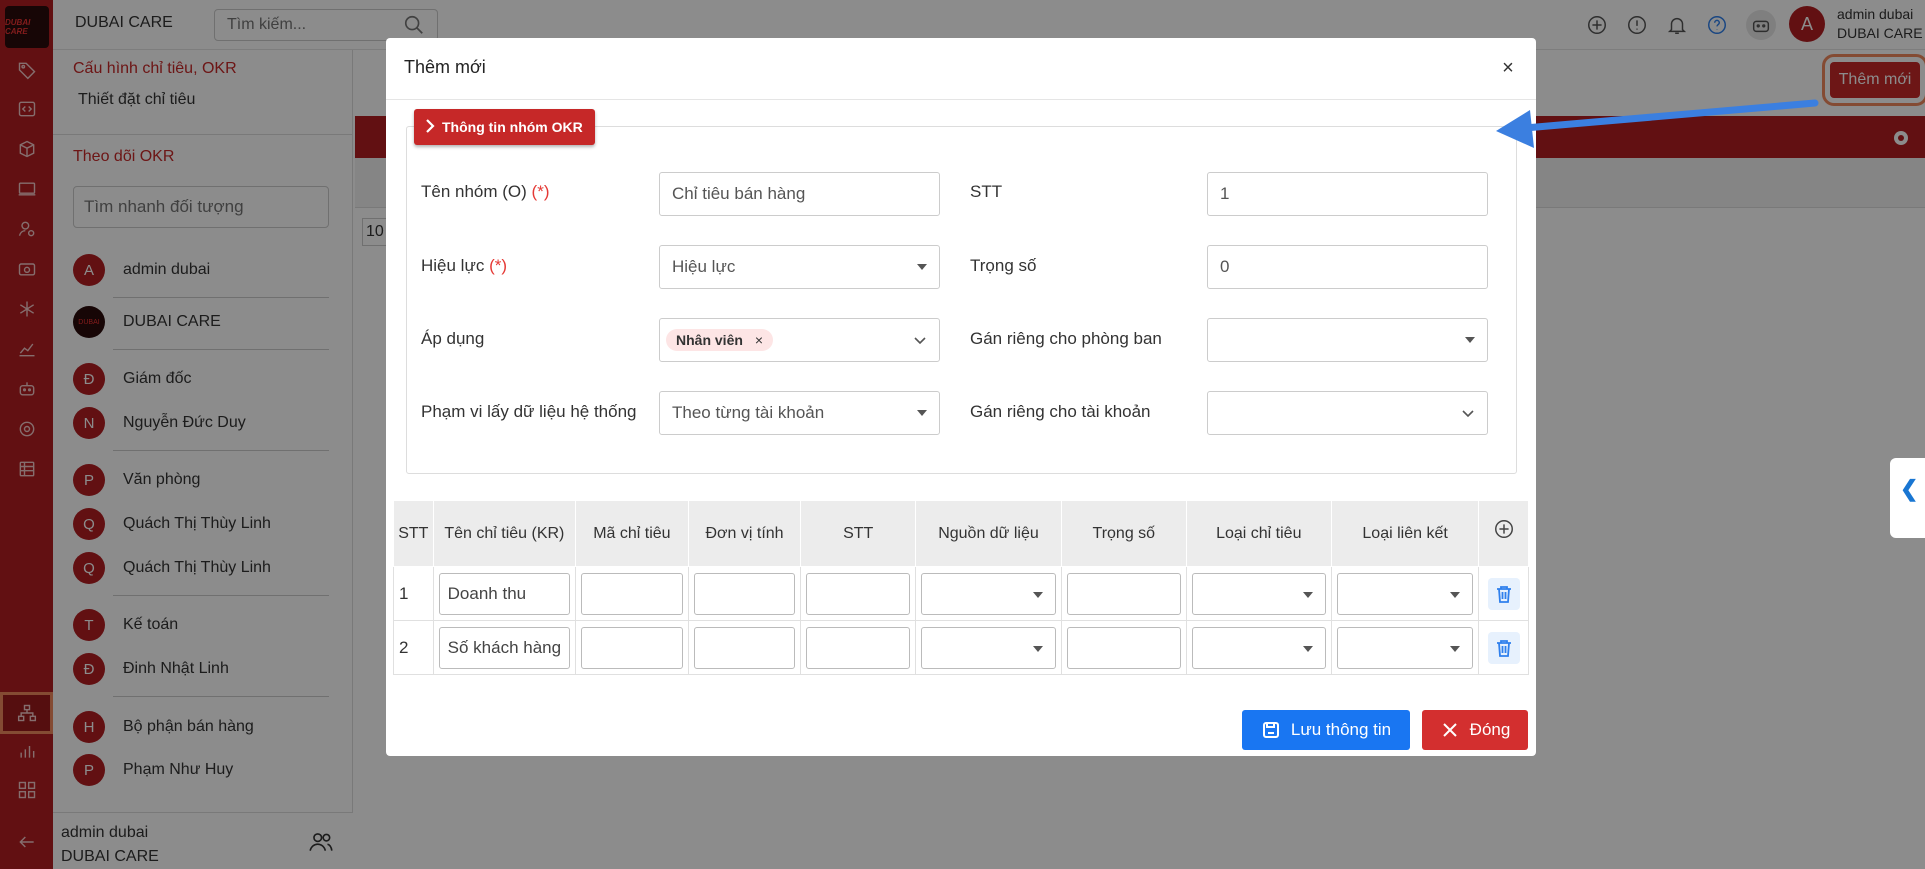  Describe the element at coordinates (744, 533) in the screenshot. I see `col-unit: Đơn vị tính` at that location.